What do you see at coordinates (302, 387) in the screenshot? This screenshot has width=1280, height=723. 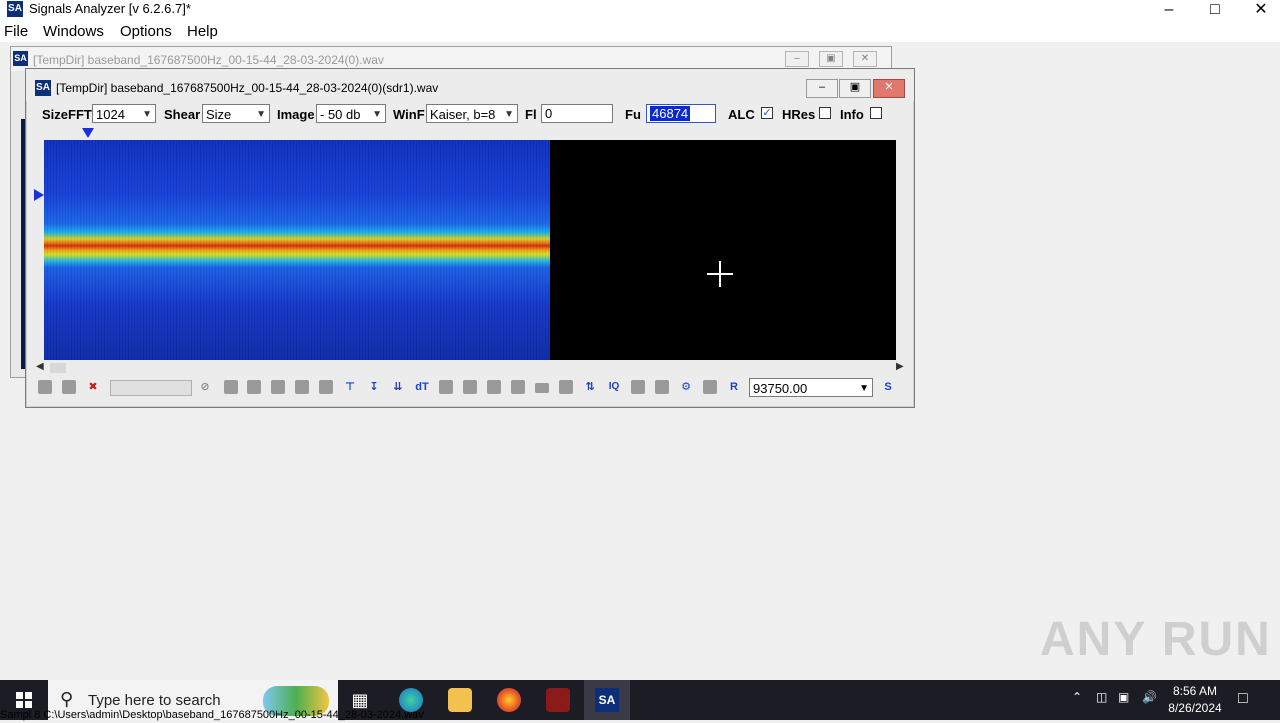 I see `toolbar-button-6-icon` at bounding box center [302, 387].